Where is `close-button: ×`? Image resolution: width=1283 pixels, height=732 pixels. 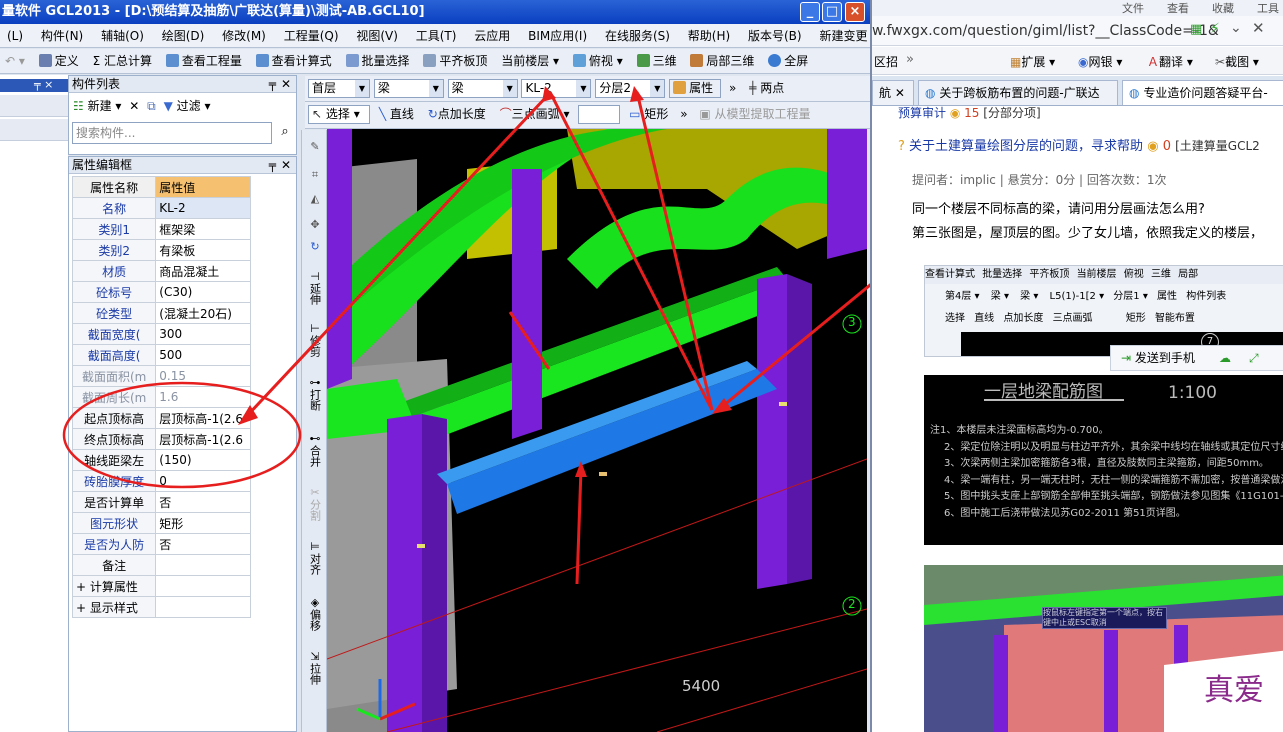 close-button: × is located at coordinates (855, 12).